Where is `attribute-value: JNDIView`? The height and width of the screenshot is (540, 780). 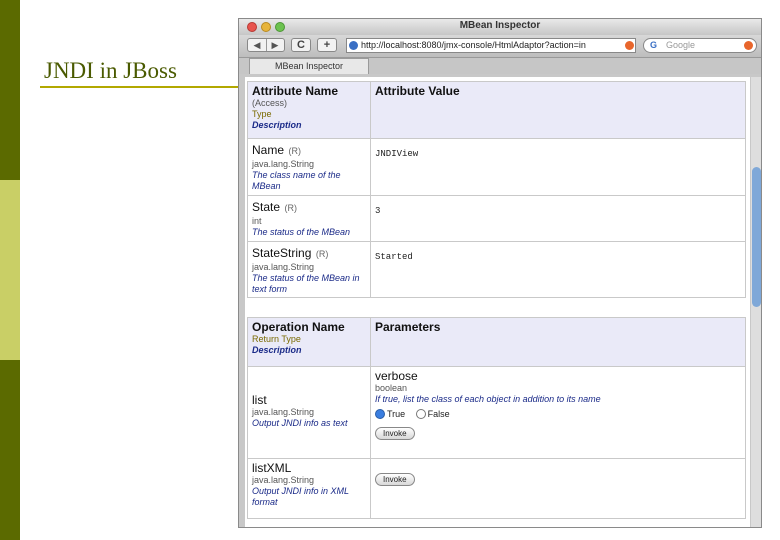 attribute-value: JNDIView is located at coordinates (558, 167).